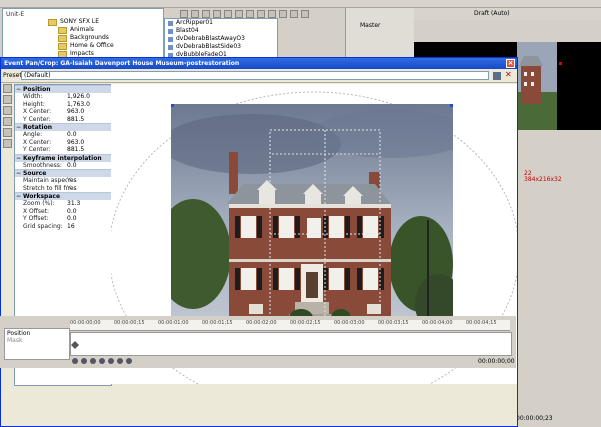 This screenshot has width=601, height=427. I want to click on media-file-item: Blast04, so click(221, 31).